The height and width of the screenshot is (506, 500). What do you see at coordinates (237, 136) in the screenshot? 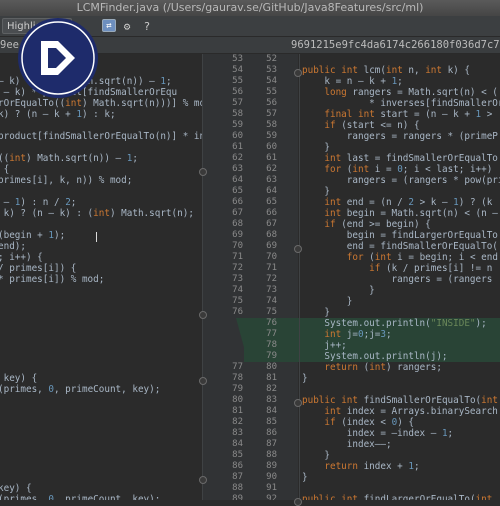
I see `left-line-number: 60` at bounding box center [237, 136].